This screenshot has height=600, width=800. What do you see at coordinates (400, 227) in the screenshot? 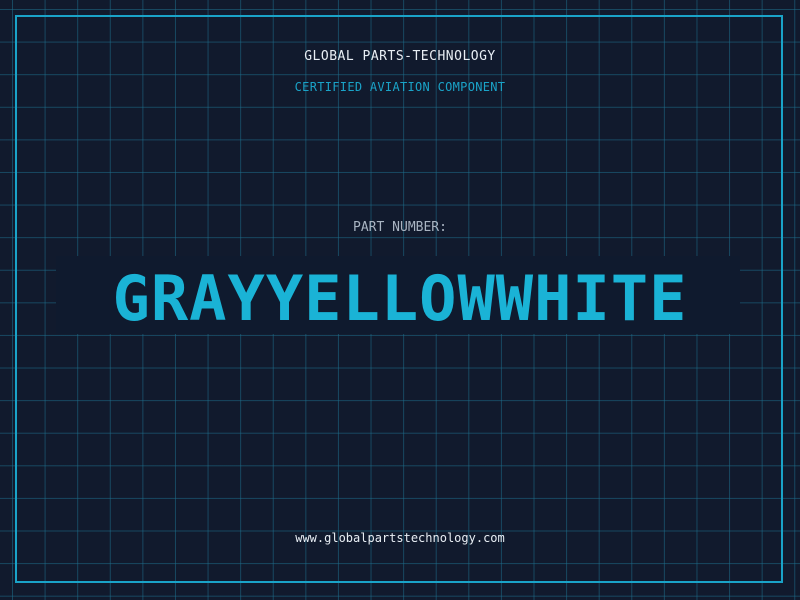
I see `part-number-label: PART NUMBER:` at bounding box center [400, 227].